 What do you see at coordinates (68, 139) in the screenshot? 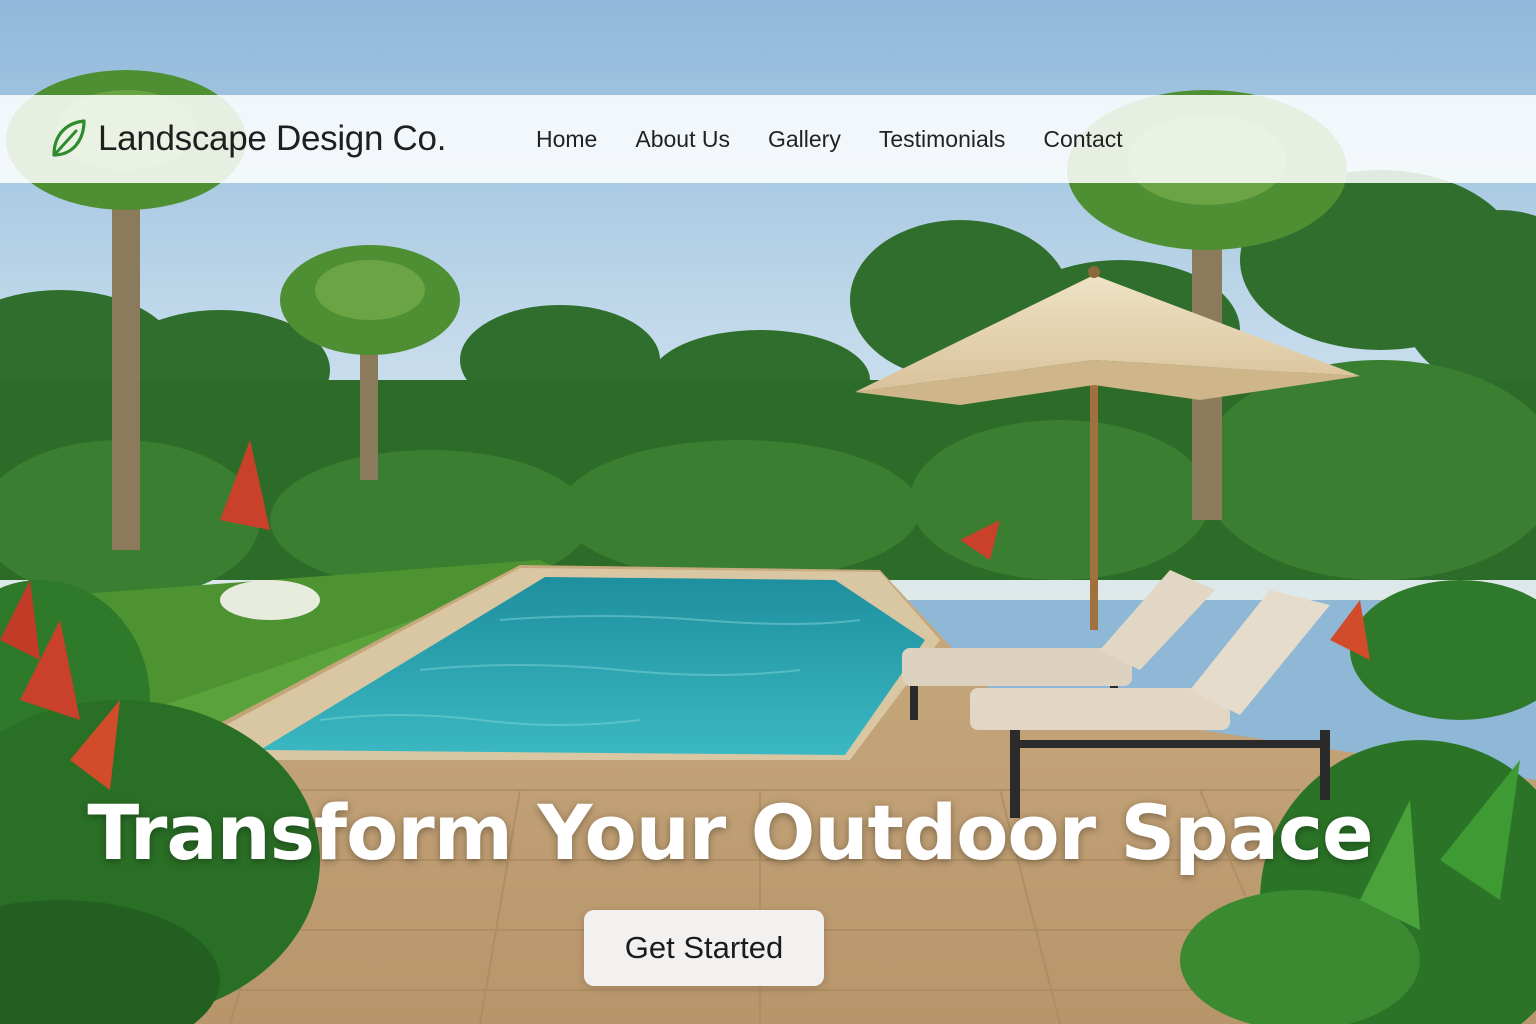
I see `leaf-icon` at bounding box center [68, 139].